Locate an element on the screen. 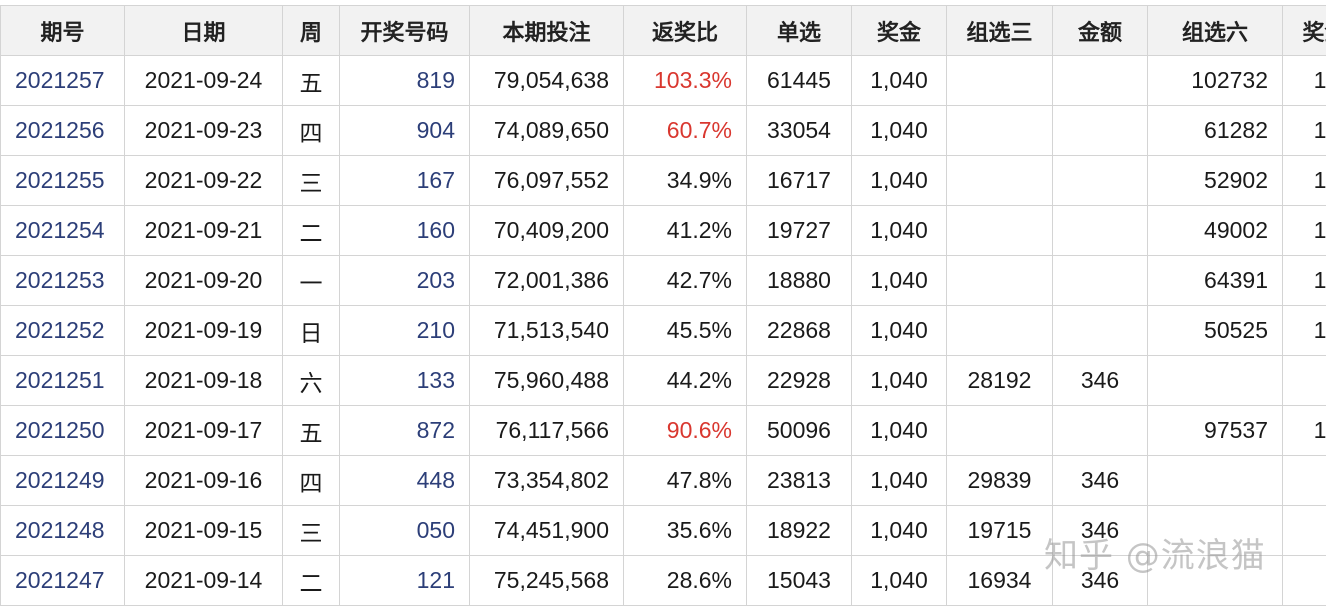 The image size is (1326, 606). col-header-group3: 组选三 is located at coordinates (999, 30).